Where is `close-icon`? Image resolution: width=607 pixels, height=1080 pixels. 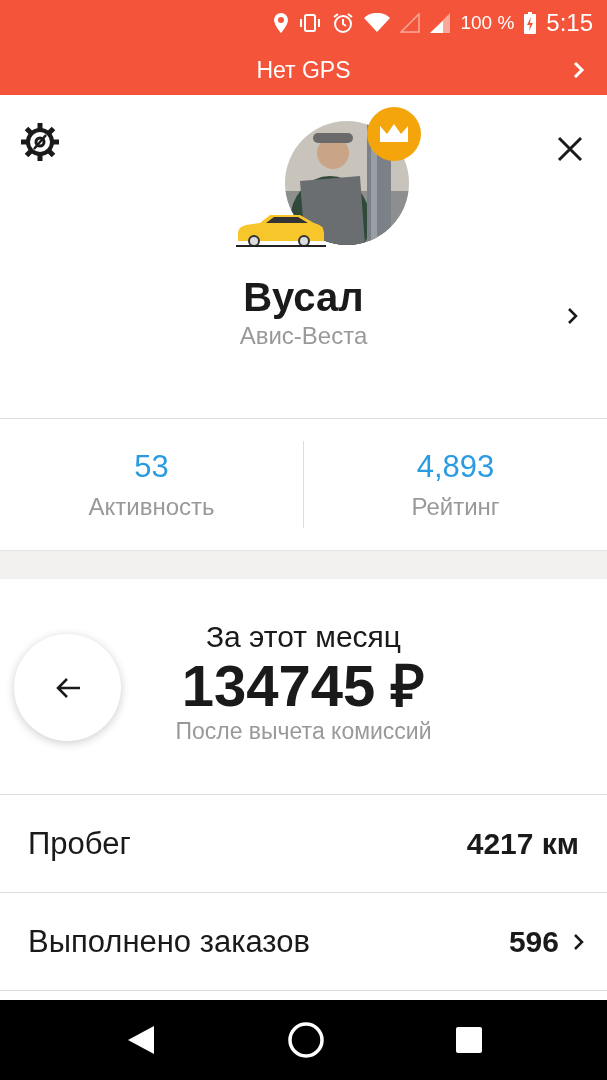 close-icon is located at coordinates (570, 149).